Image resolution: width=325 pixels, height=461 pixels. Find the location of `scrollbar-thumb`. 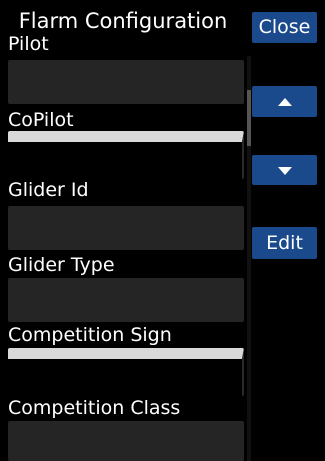

scrollbar-thumb is located at coordinates (249, 118).